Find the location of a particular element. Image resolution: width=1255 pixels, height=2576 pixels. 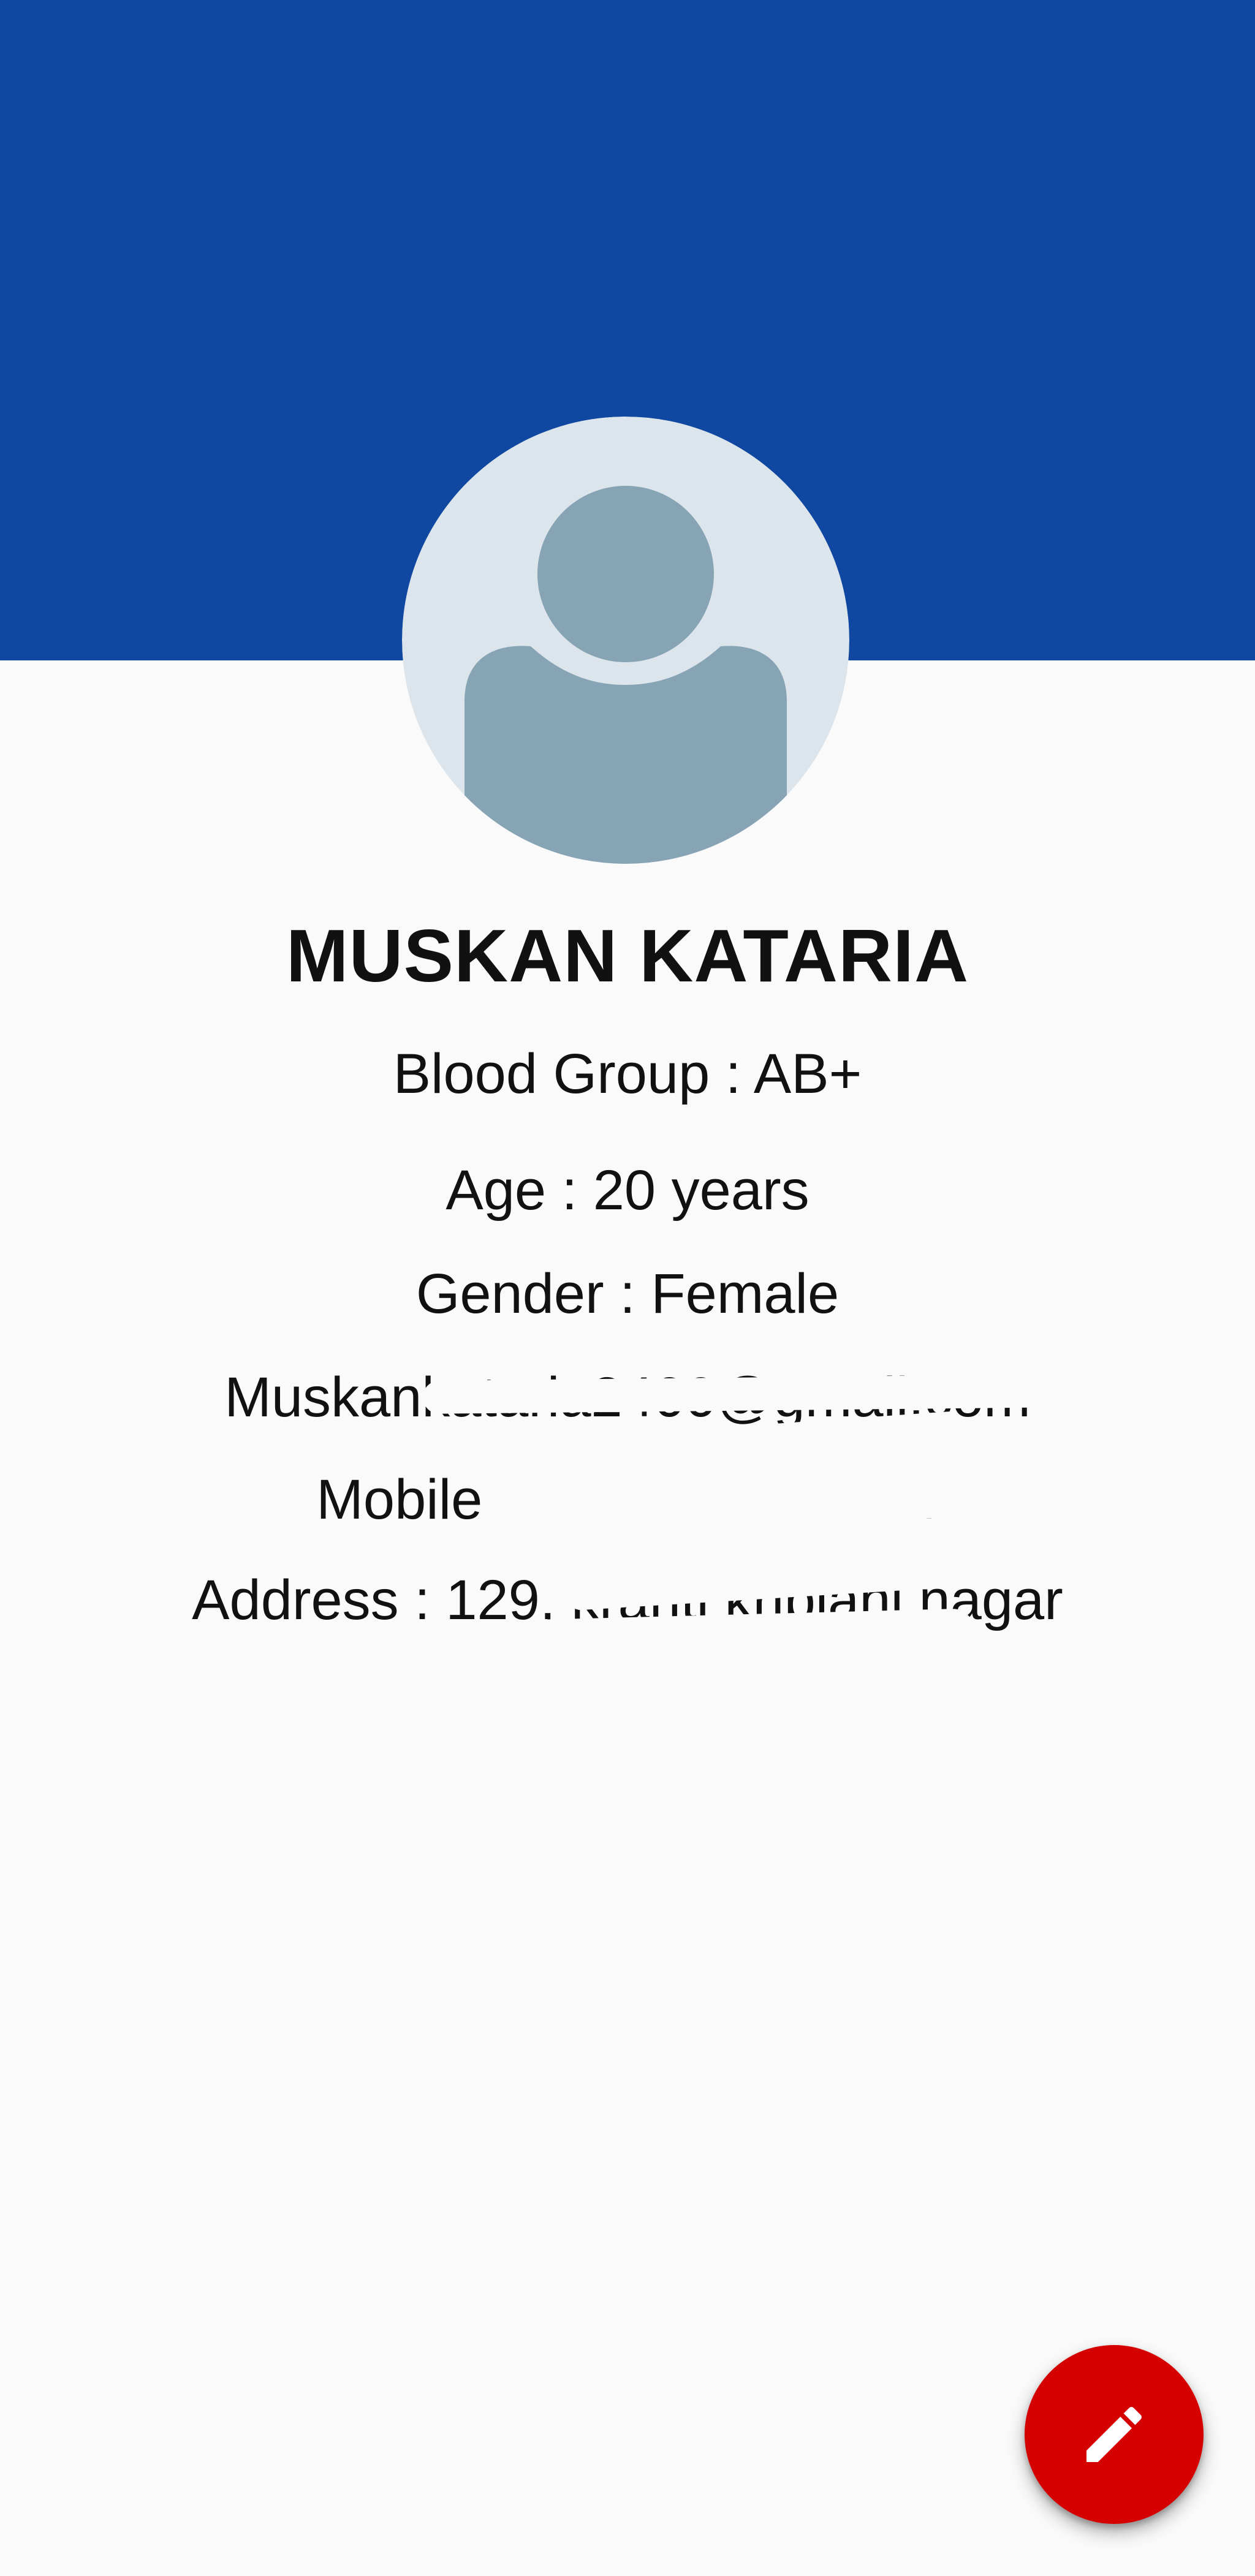

avatar is located at coordinates (625, 640).